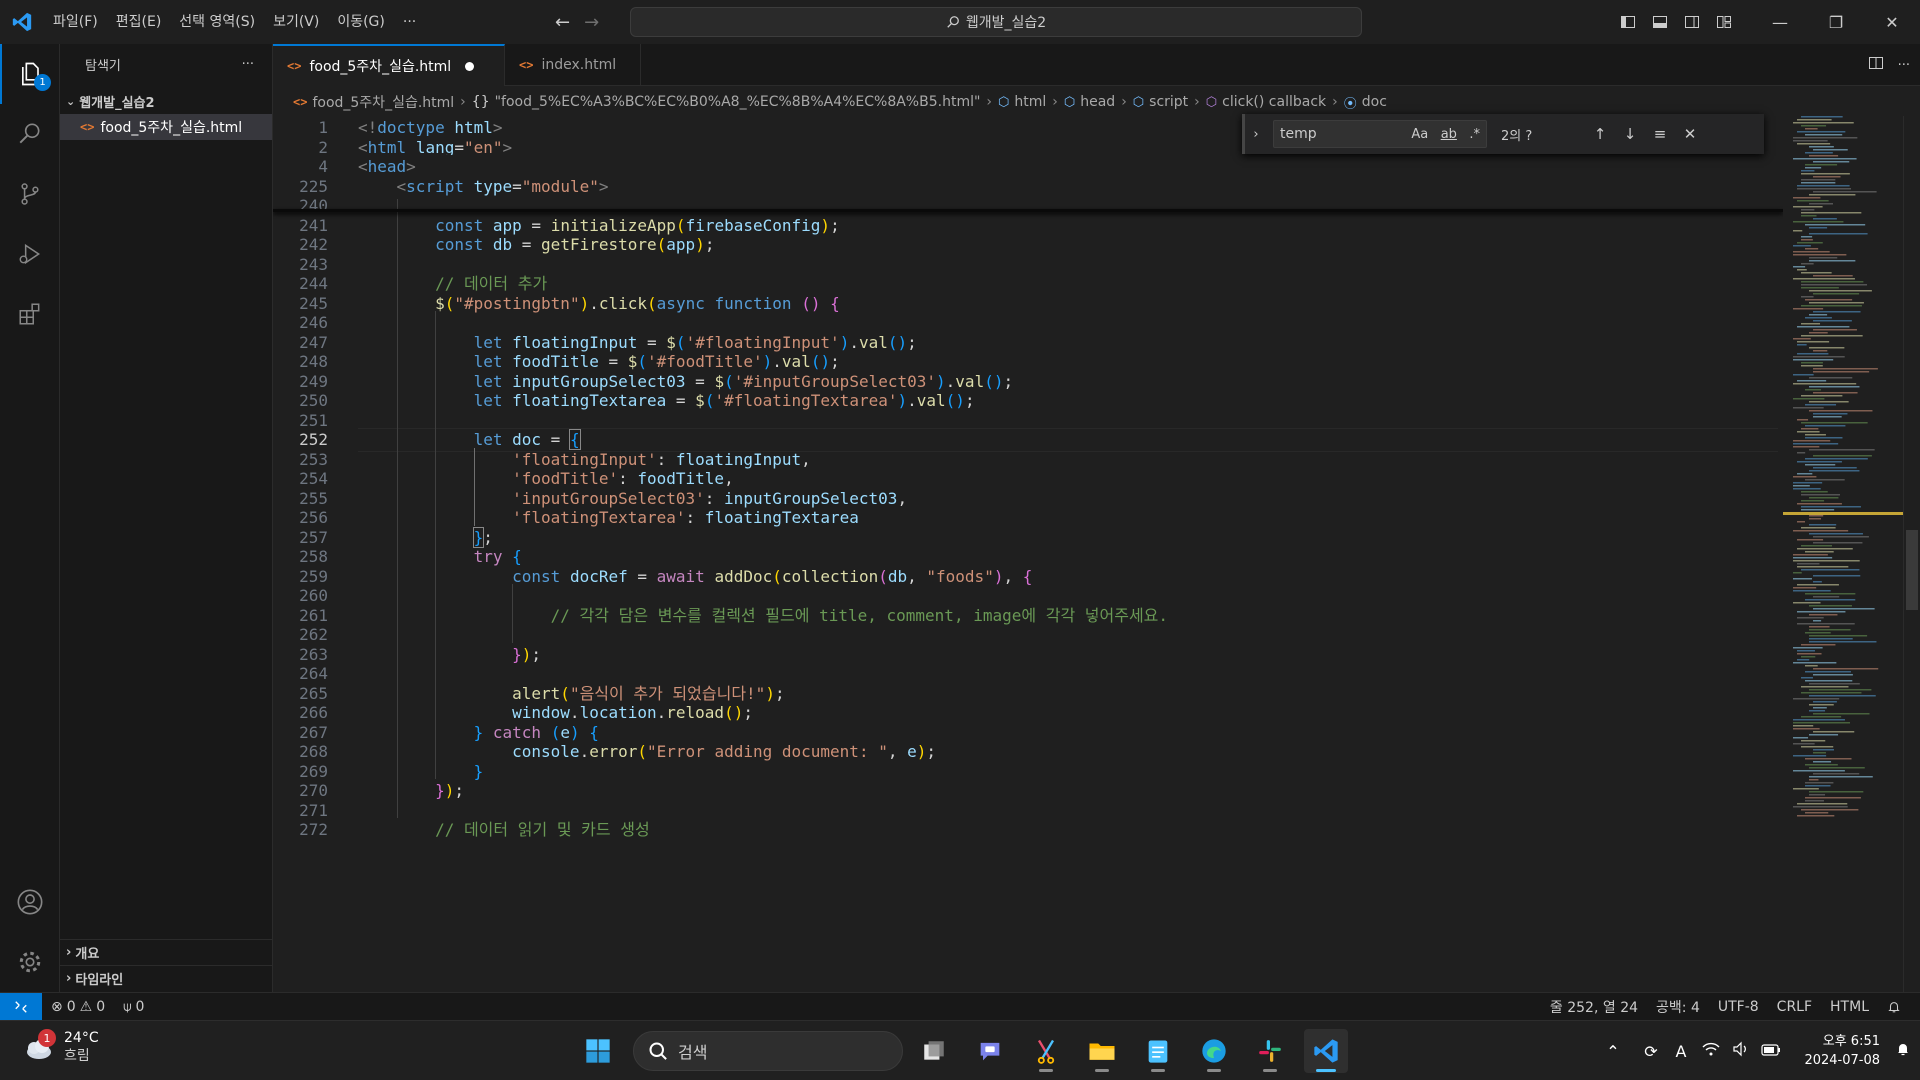 This screenshot has height=1080, width=1920. I want to click on ports-status: ⍦ 0, so click(133, 1007).